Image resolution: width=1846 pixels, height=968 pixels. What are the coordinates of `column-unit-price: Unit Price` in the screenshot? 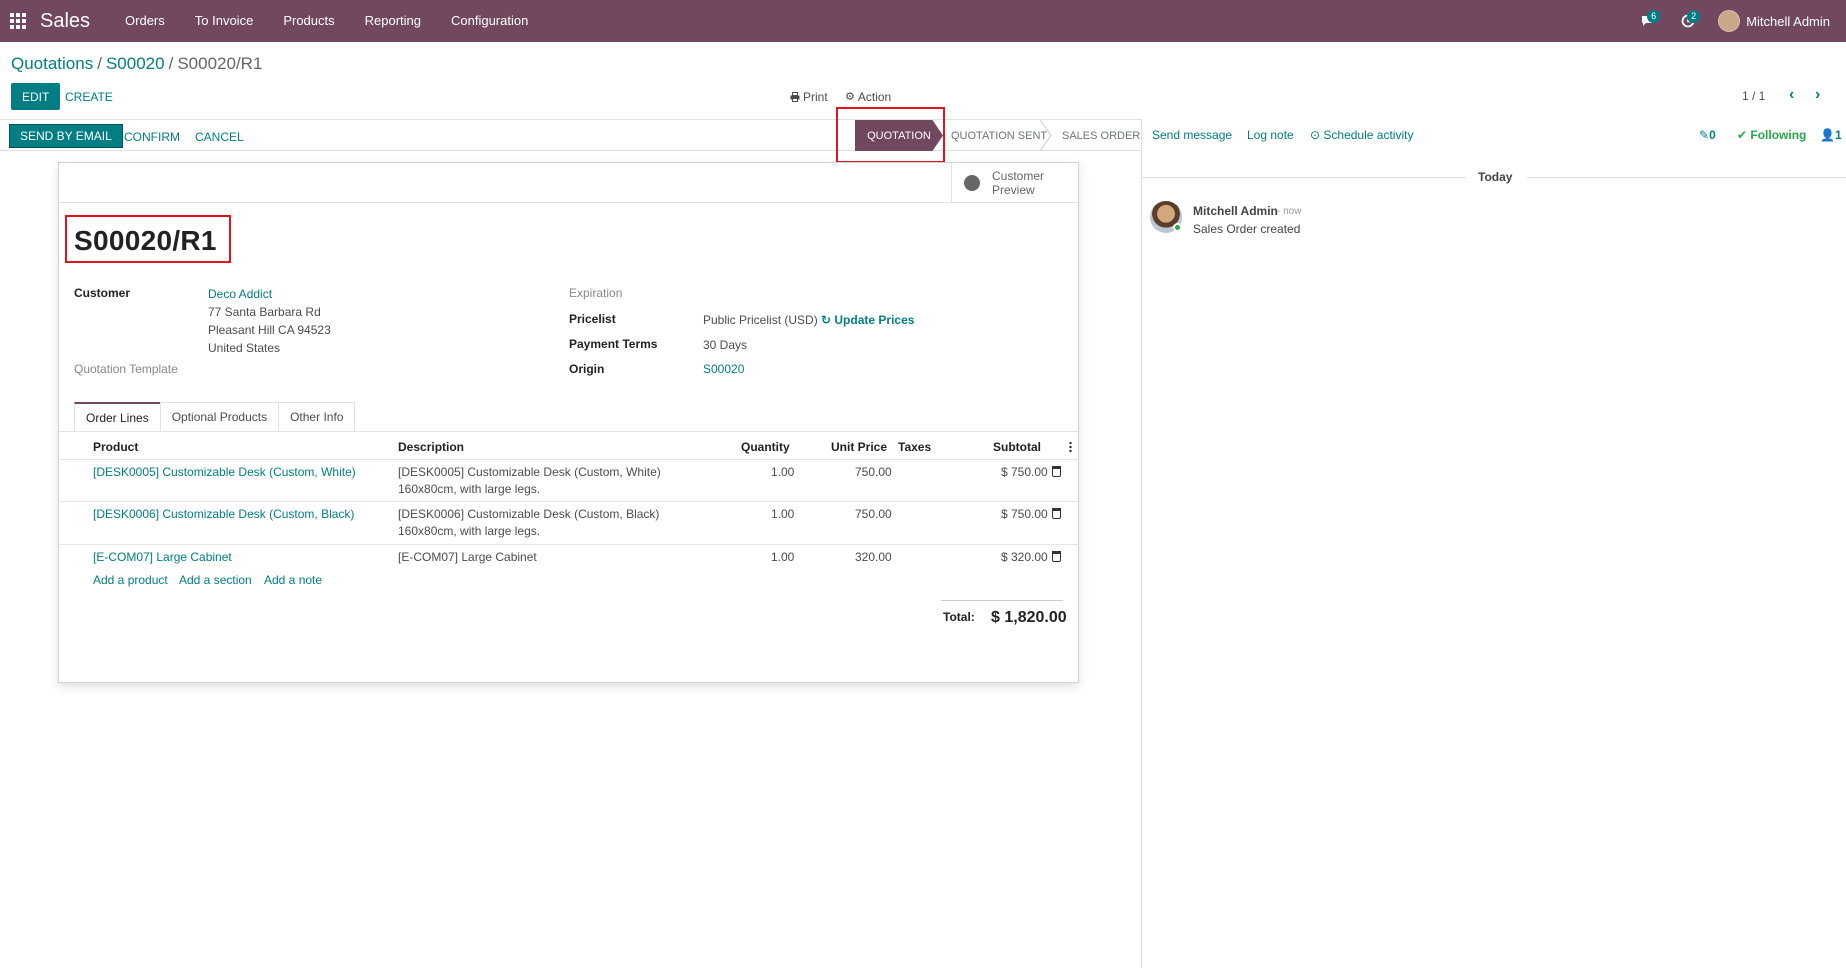 It's located at (859, 447).